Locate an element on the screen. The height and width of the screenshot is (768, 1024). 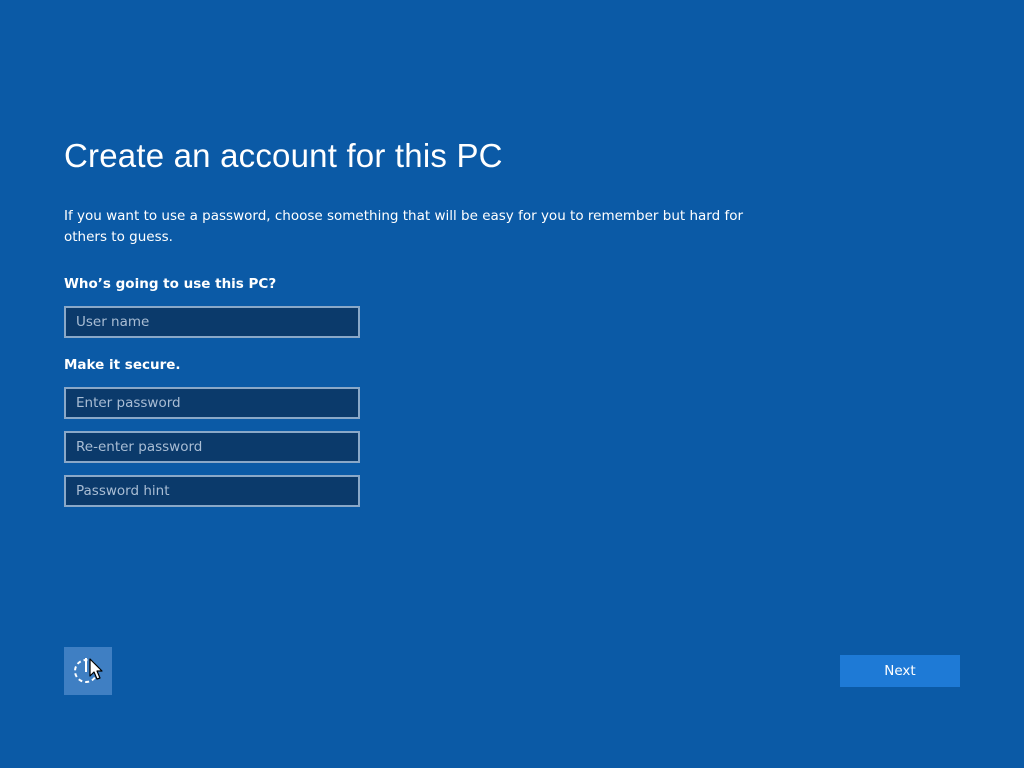
security-section-label: Make it secure. is located at coordinates (122, 365).